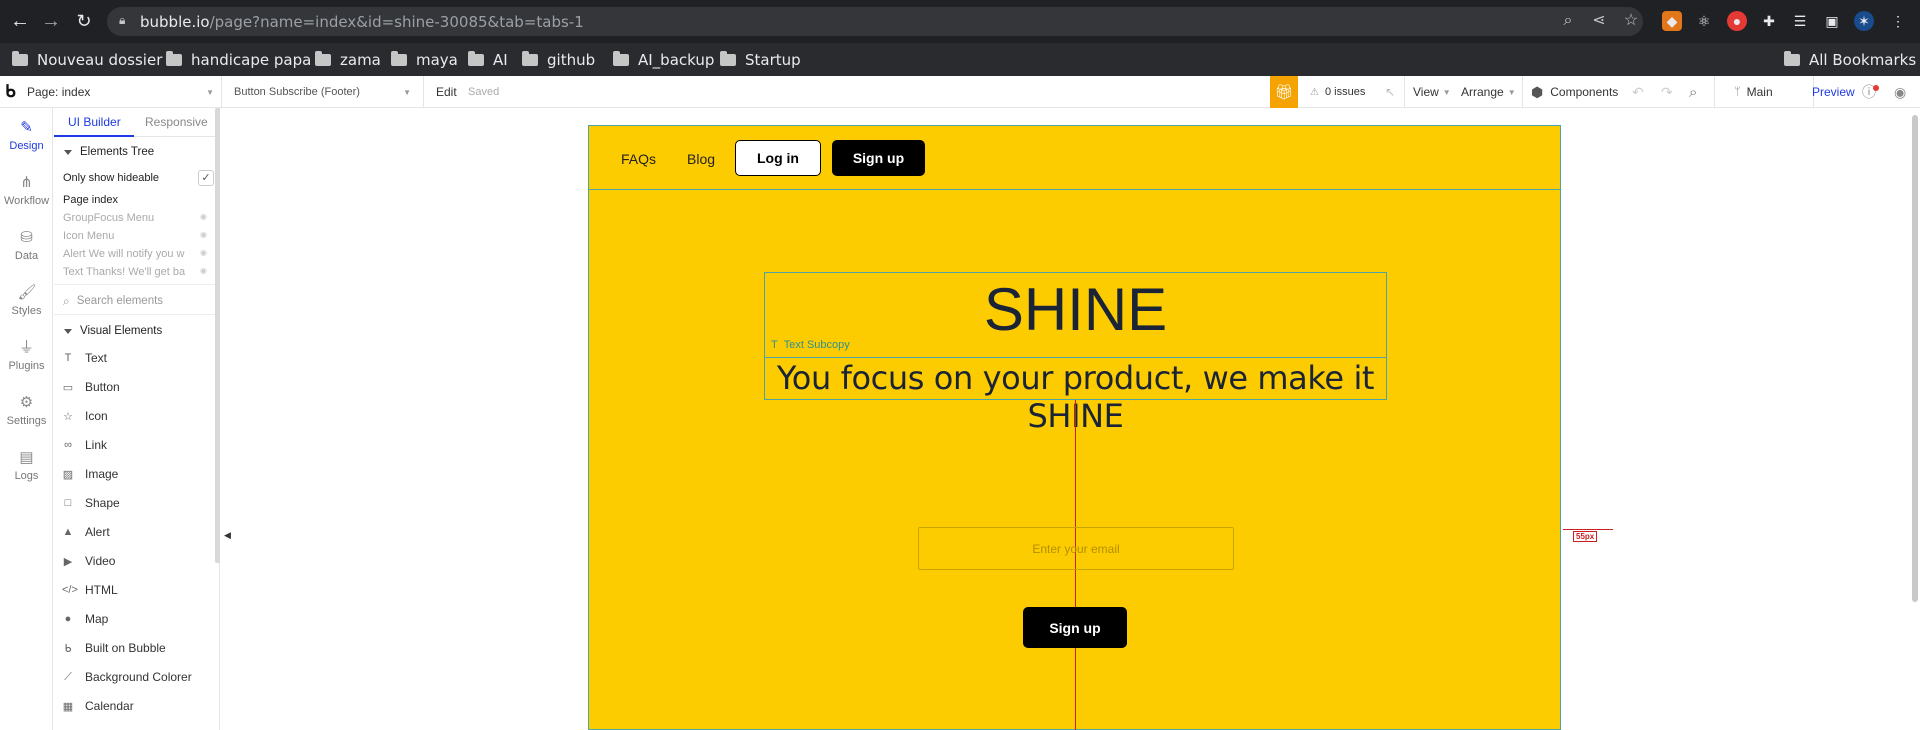 This screenshot has height=730, width=1920. I want to click on view-menu: View ▼, so click(1432, 92).